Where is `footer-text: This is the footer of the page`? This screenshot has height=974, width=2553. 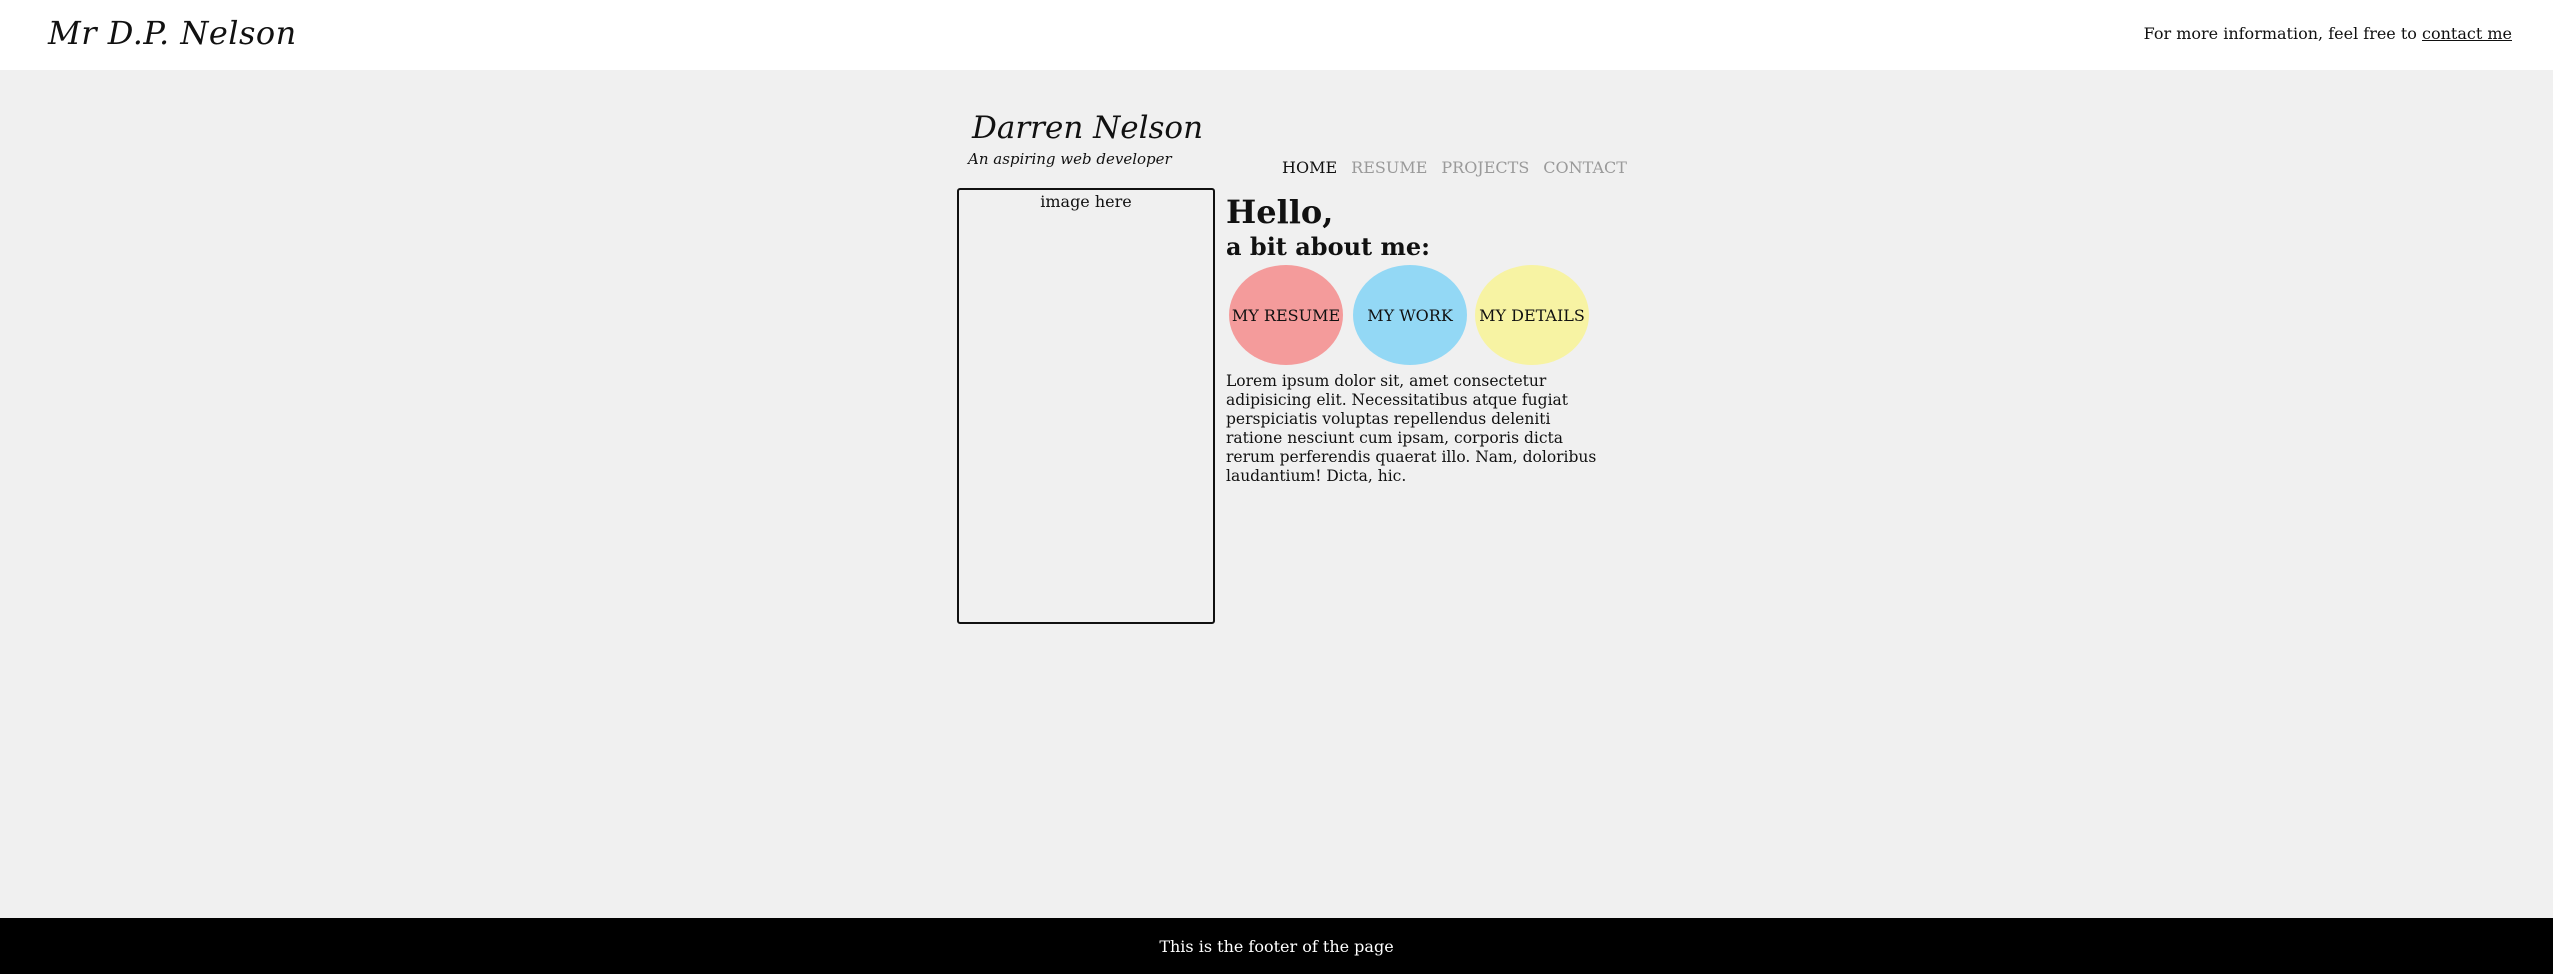
footer-text: This is the footer of the page is located at coordinates (1276, 946).